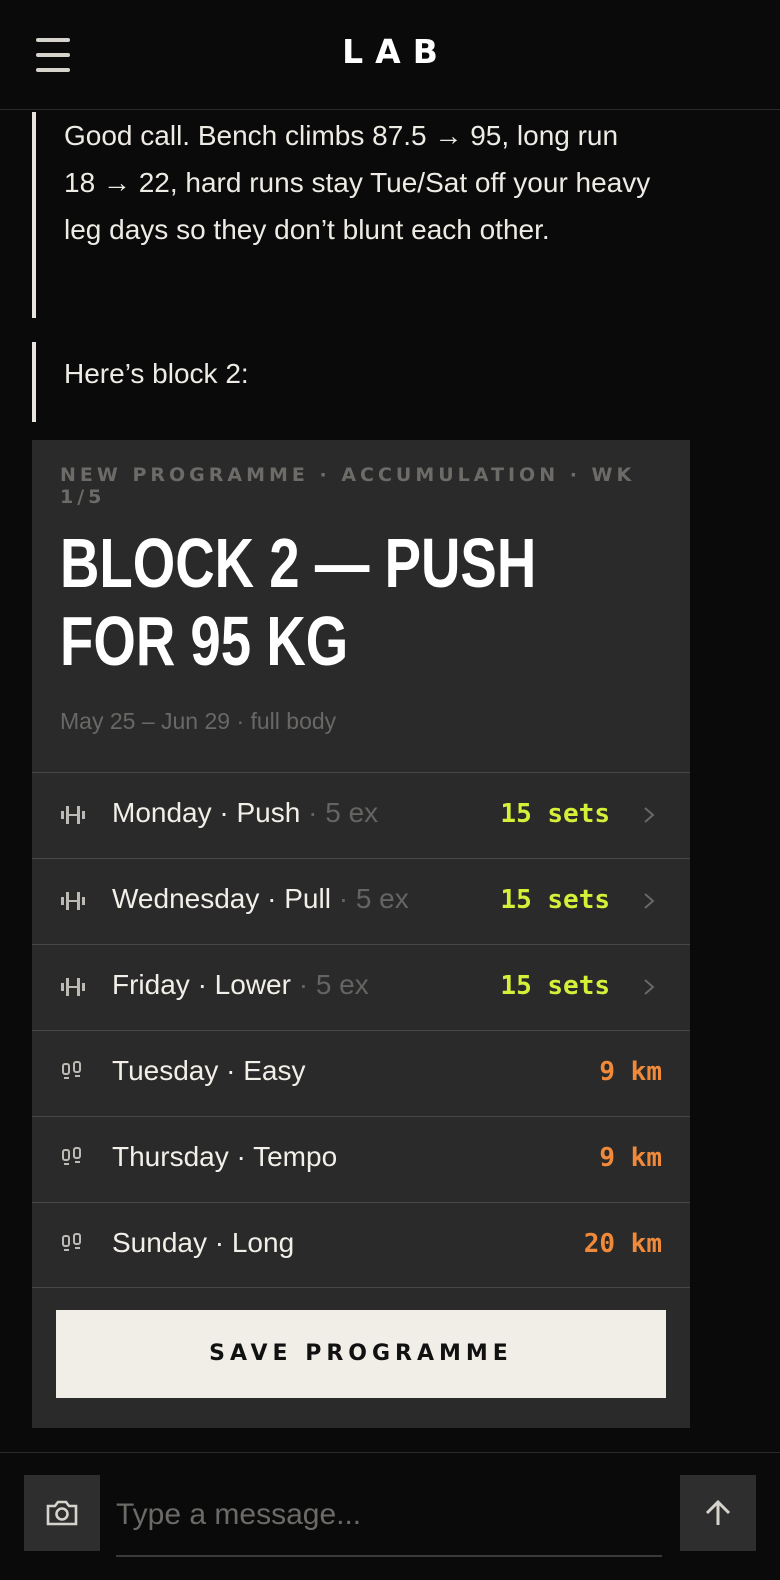 Image resolution: width=780 pixels, height=1580 pixels. What do you see at coordinates (396, 51) in the screenshot?
I see `app-logo: LAB` at bounding box center [396, 51].